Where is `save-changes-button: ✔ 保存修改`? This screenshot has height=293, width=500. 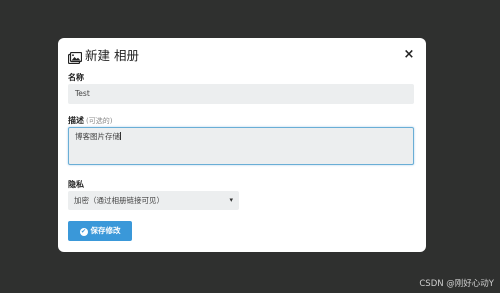
save-changes-button: ✔ 保存修改 is located at coordinates (100, 231).